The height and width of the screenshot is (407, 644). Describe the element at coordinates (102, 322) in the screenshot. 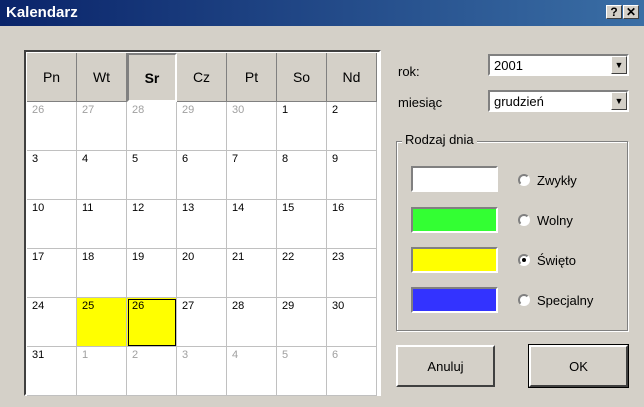

I see `day-cell: 25` at that location.